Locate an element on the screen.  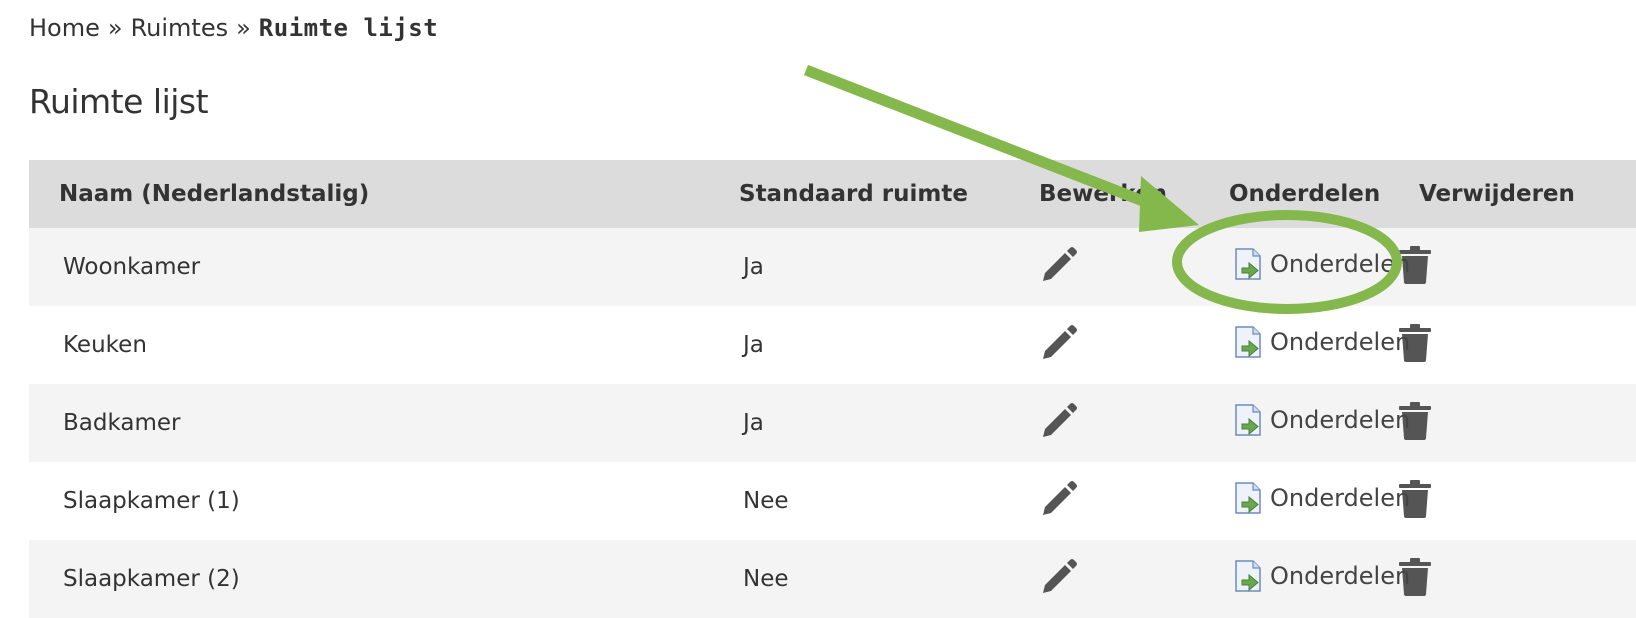
column-header-parts: Onderdelen is located at coordinates (1305, 194).